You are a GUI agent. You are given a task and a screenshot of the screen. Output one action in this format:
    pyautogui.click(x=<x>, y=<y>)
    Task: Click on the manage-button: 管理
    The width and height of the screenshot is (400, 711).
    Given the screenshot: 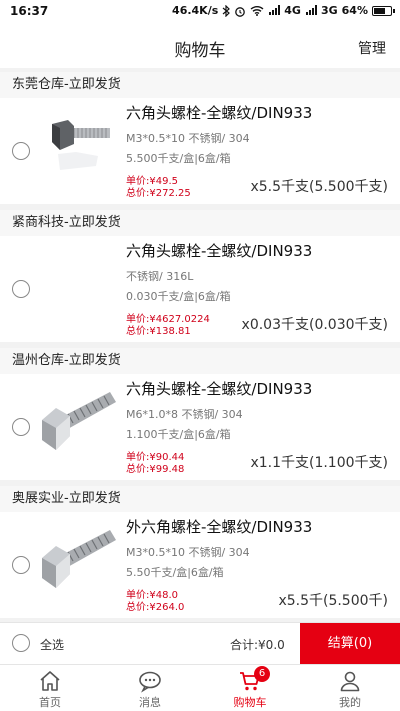 What is the action you would take?
    pyautogui.click(x=372, y=48)
    